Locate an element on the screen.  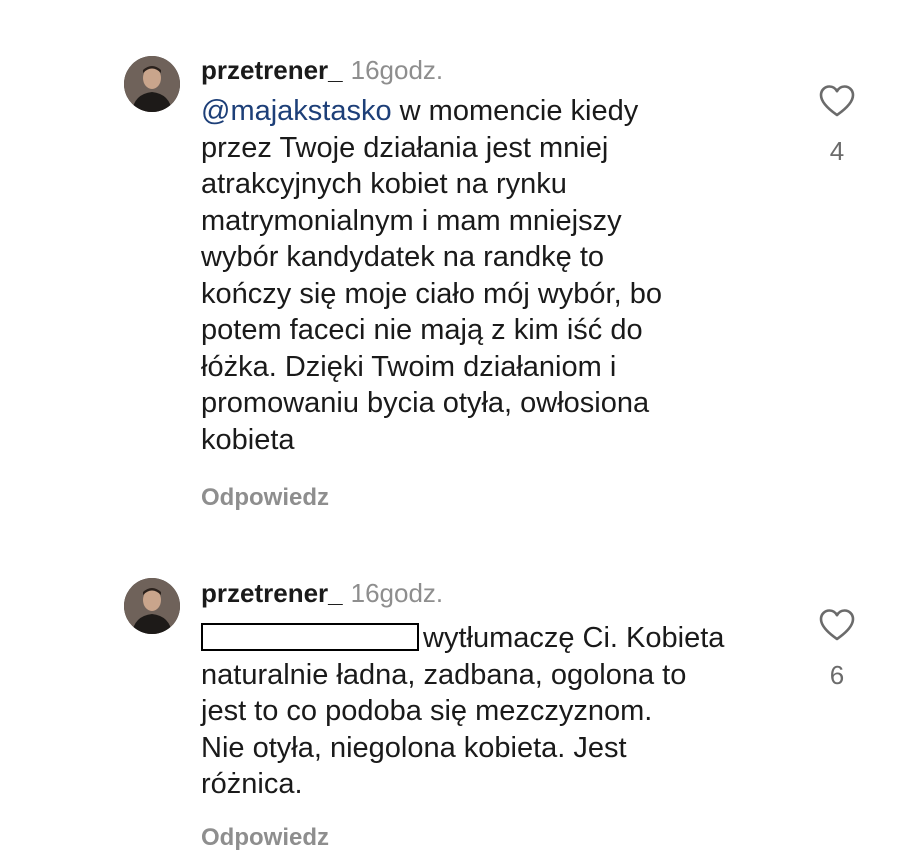
comment-line: wybór kandydatek na randkę to is located at coordinates (403, 257).